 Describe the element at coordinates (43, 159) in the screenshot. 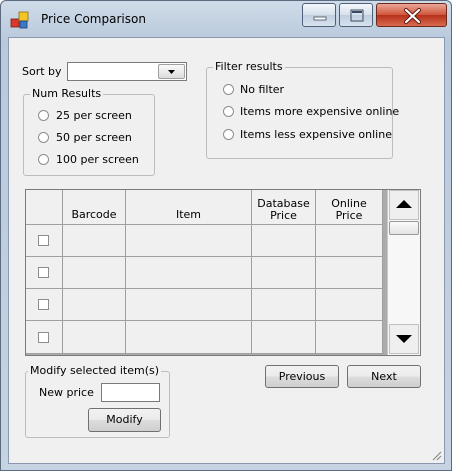

I see `radio-100-per-screen` at that location.